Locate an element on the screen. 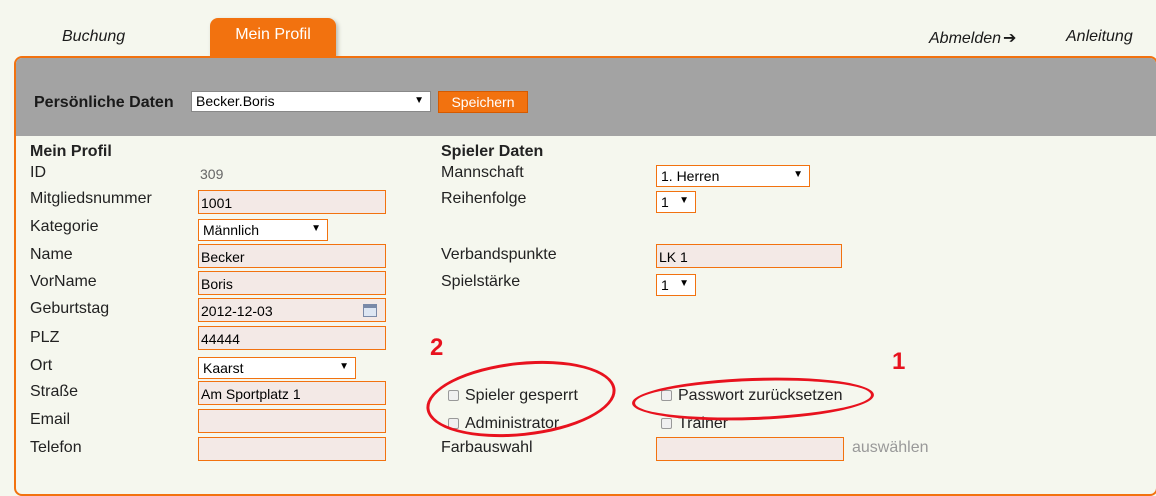 Image resolution: width=1156 pixels, height=496 pixels. id-value: 309 is located at coordinates (212, 174).